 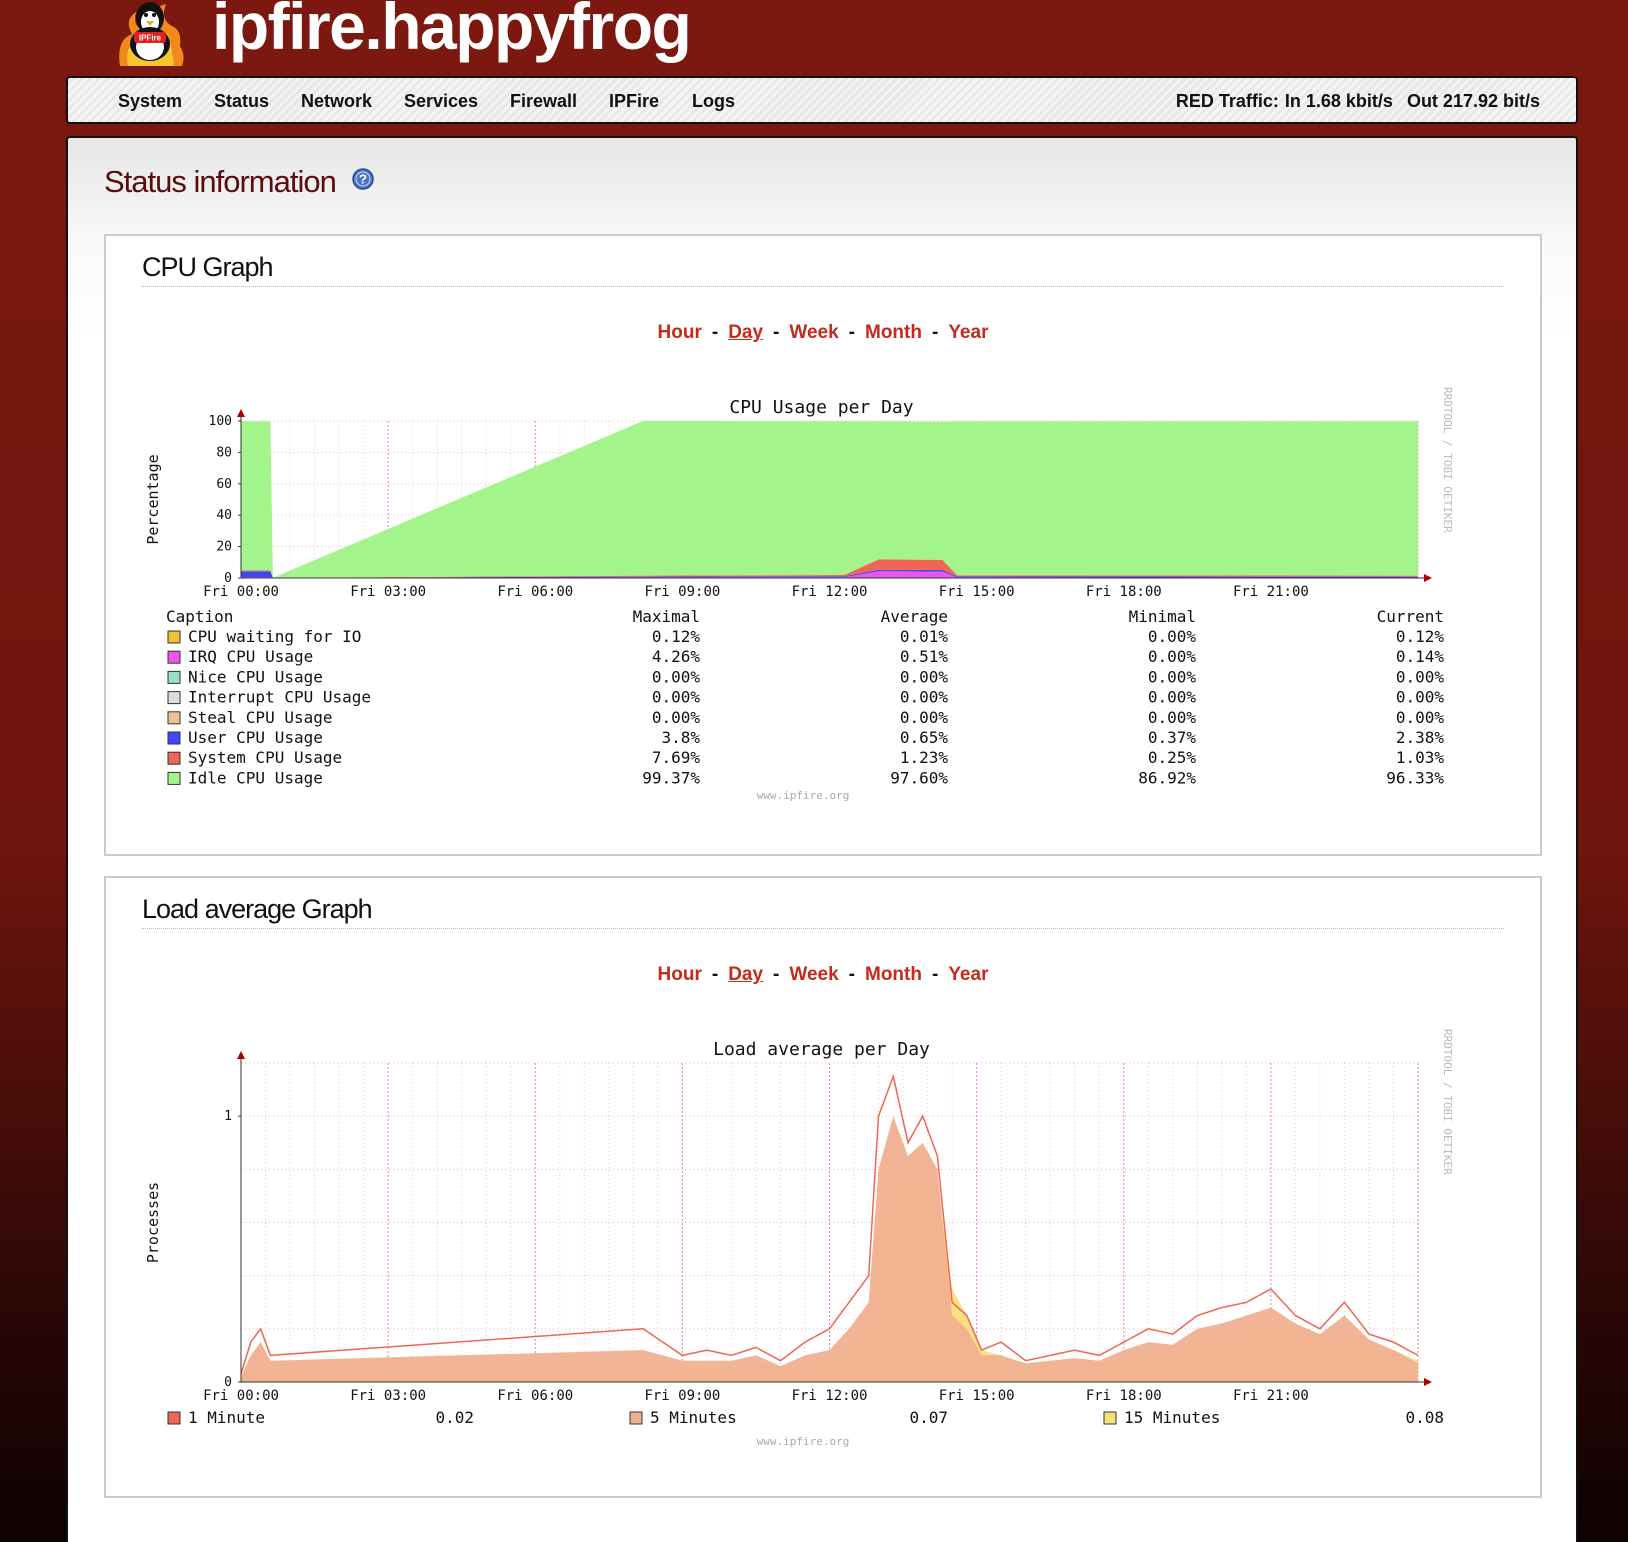 I want to click on legend-header: Maximal, so click(x=666, y=616).